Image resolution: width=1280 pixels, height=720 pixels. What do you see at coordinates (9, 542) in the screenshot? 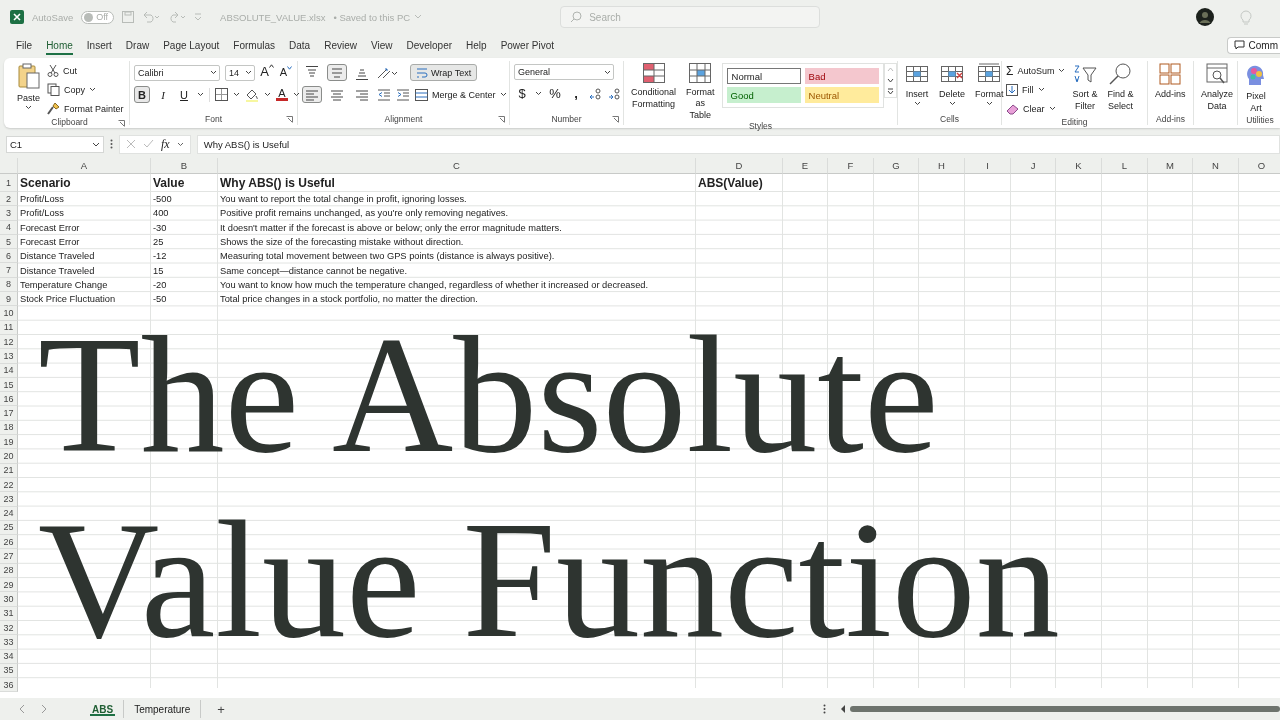
I see `row-header: 26` at bounding box center [9, 542].